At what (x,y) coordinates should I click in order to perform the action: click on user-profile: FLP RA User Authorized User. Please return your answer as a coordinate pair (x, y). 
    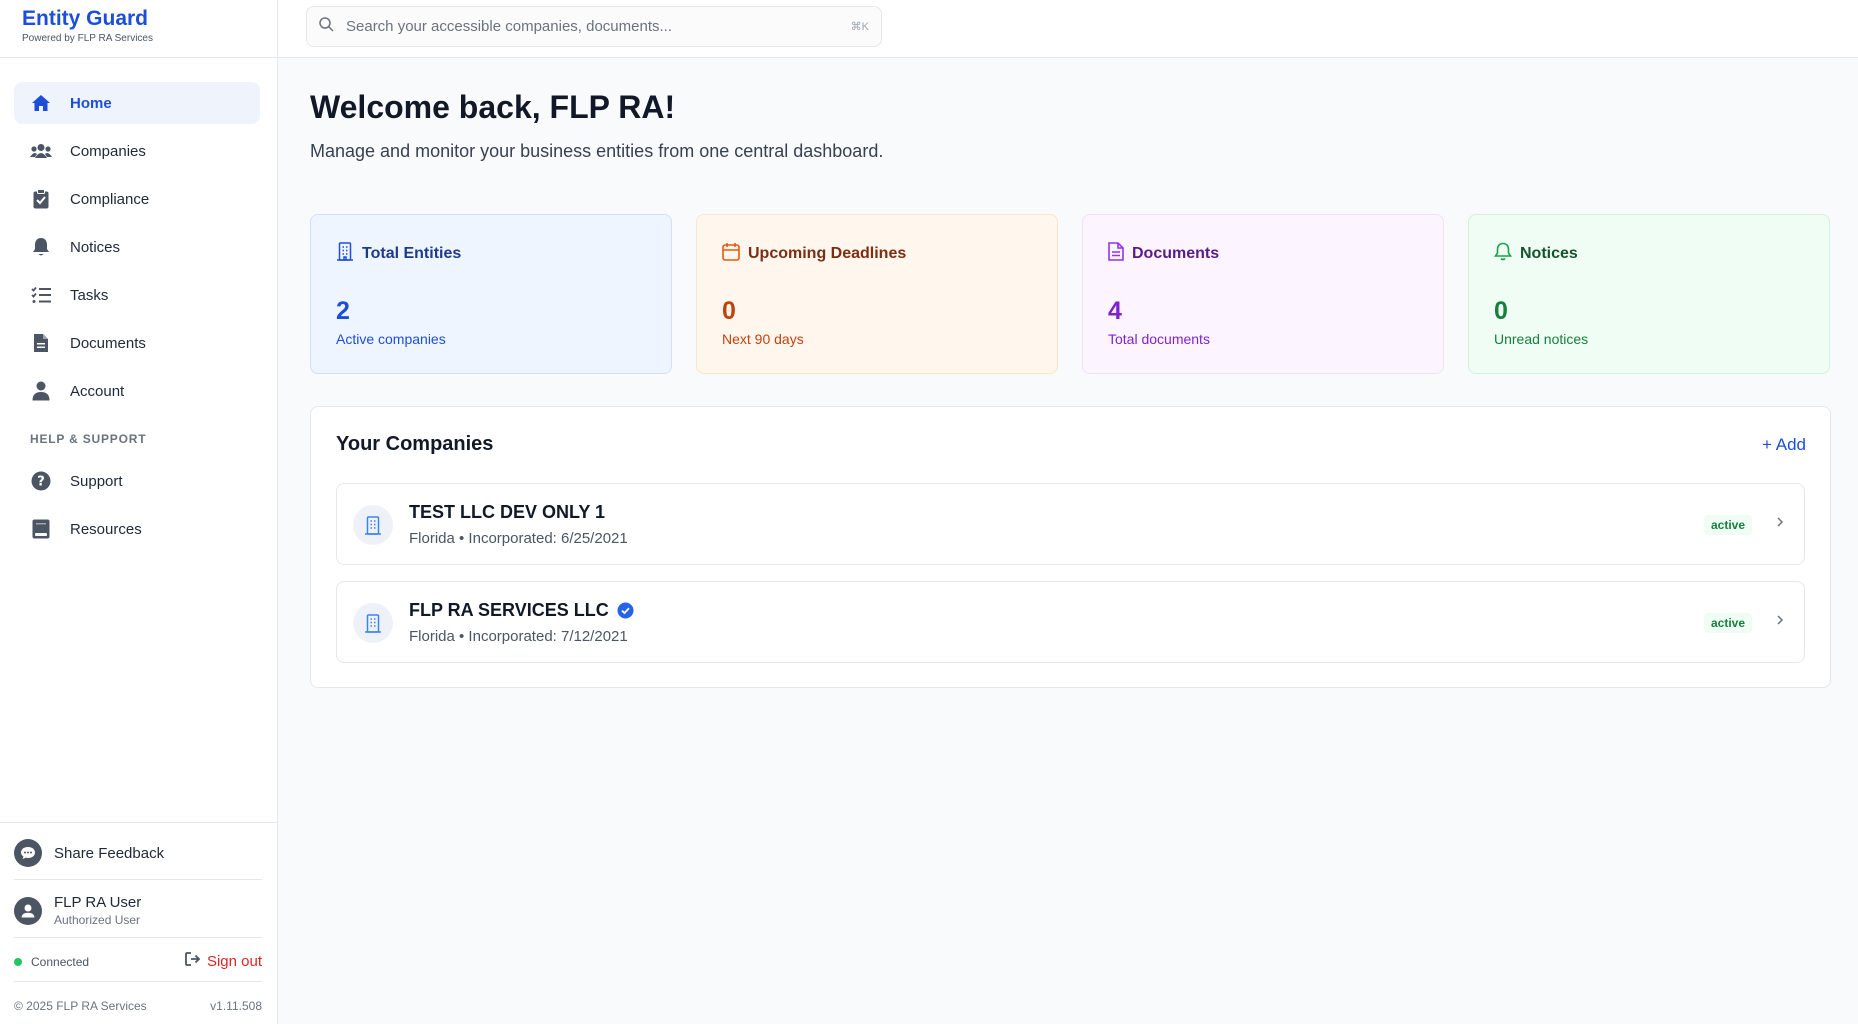
    Looking at the image, I should click on (77, 910).